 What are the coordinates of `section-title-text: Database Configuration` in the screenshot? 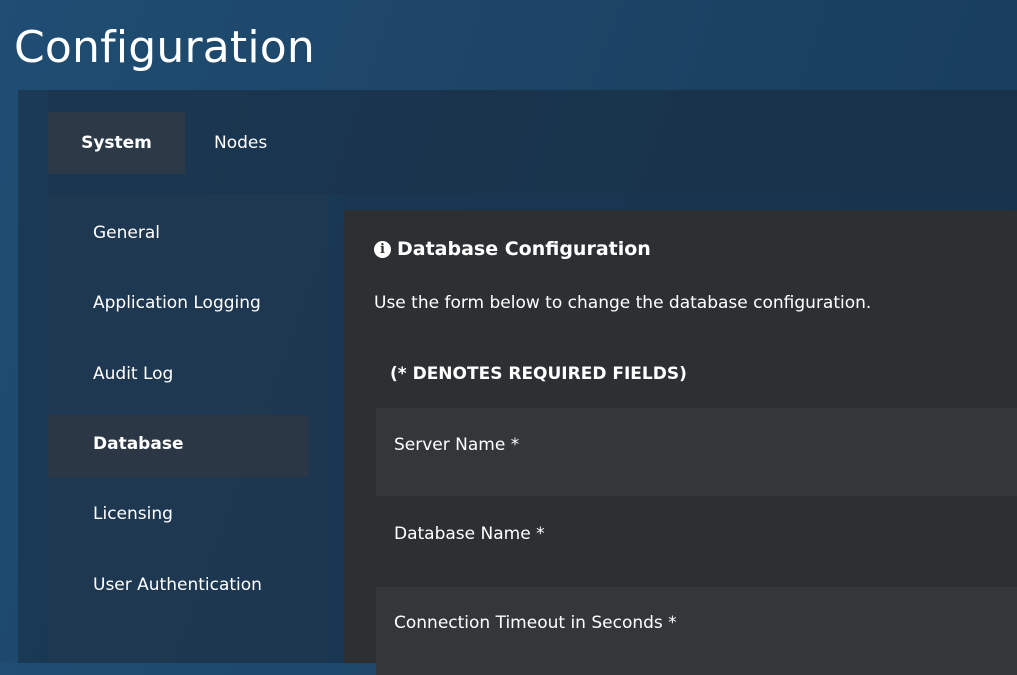 It's located at (524, 249).